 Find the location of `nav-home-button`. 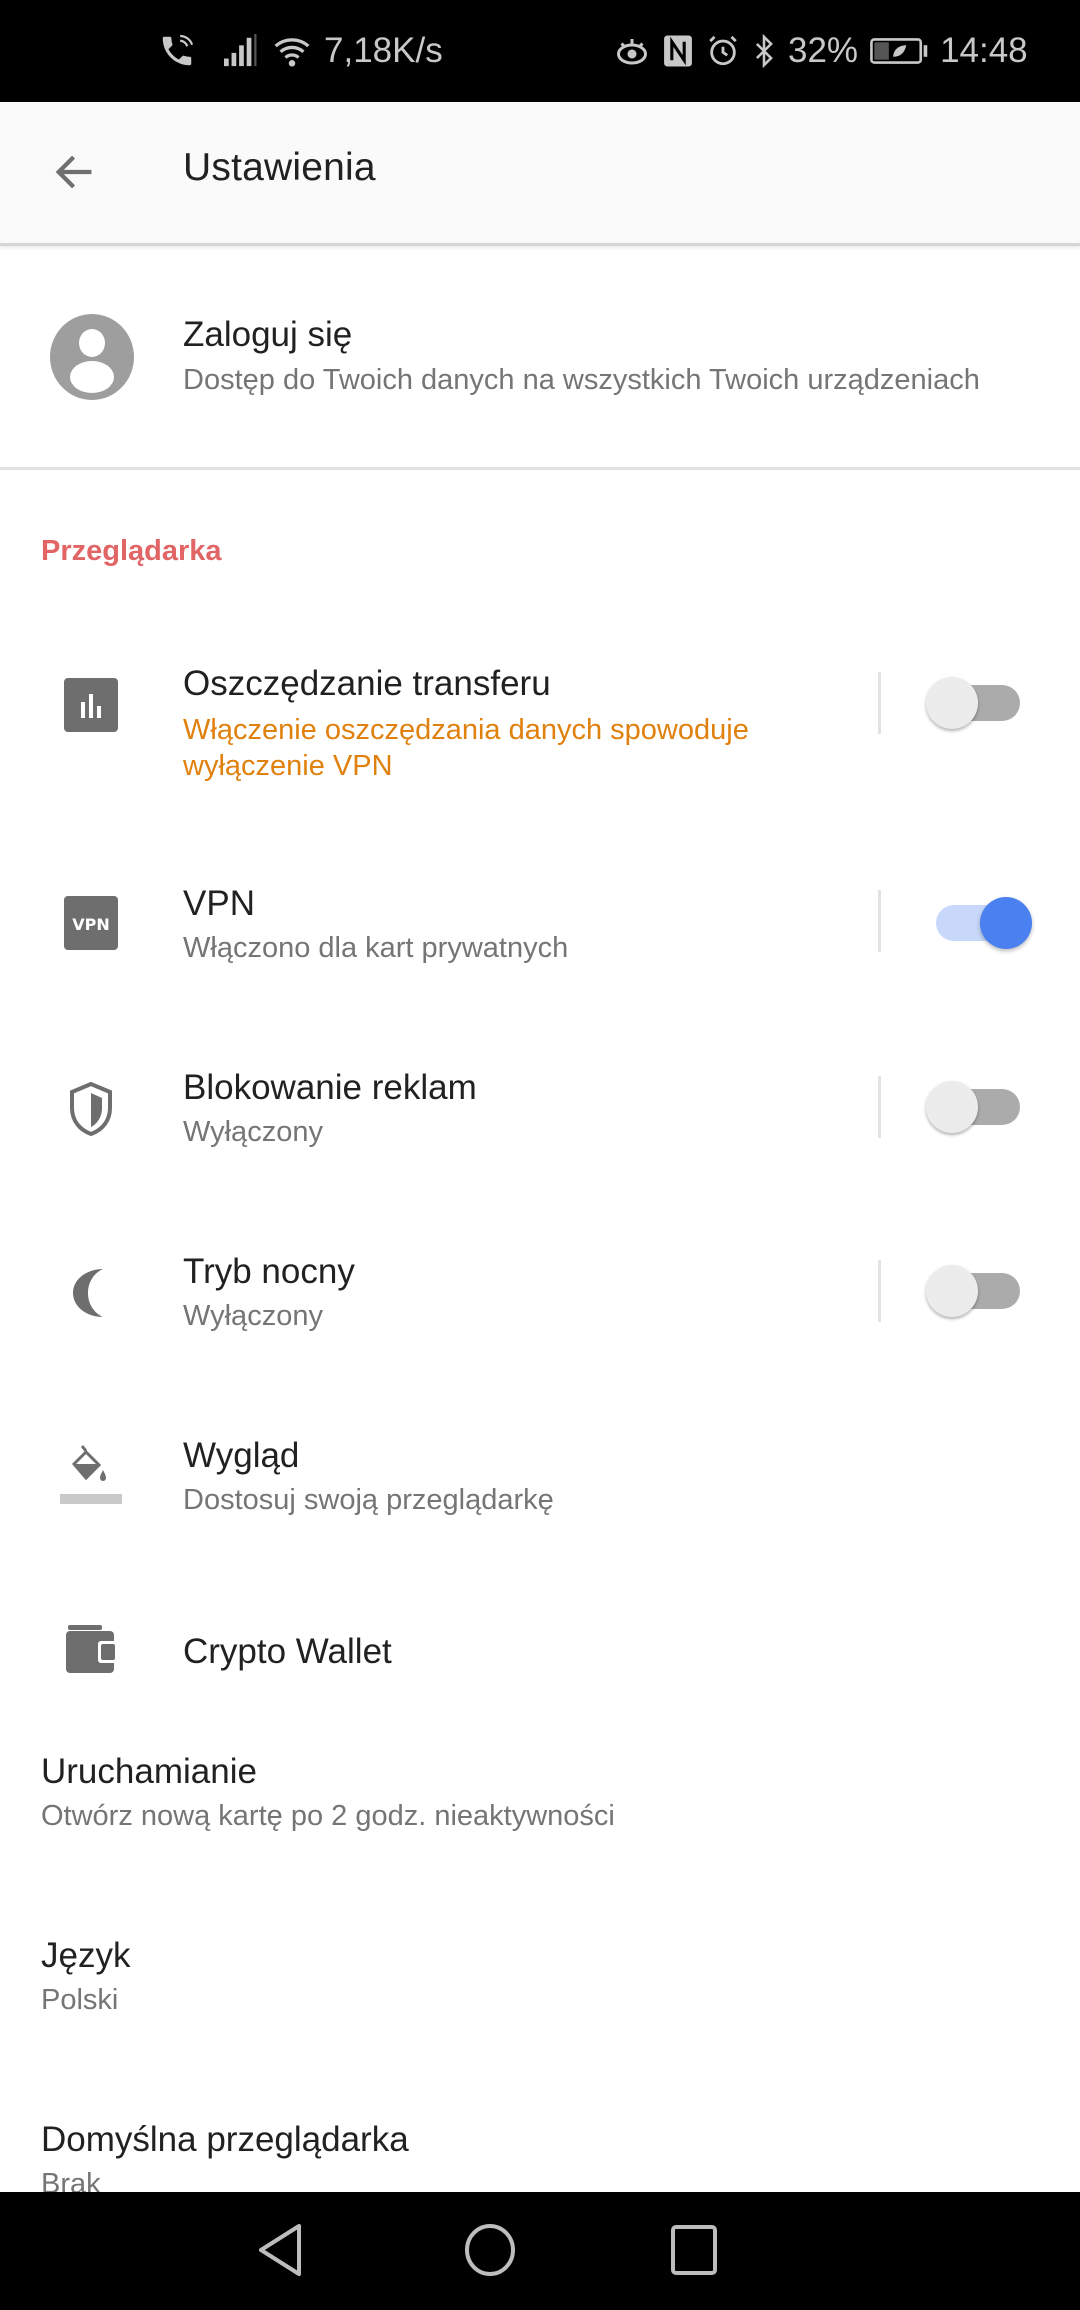

nav-home-button is located at coordinates (490, 2252).